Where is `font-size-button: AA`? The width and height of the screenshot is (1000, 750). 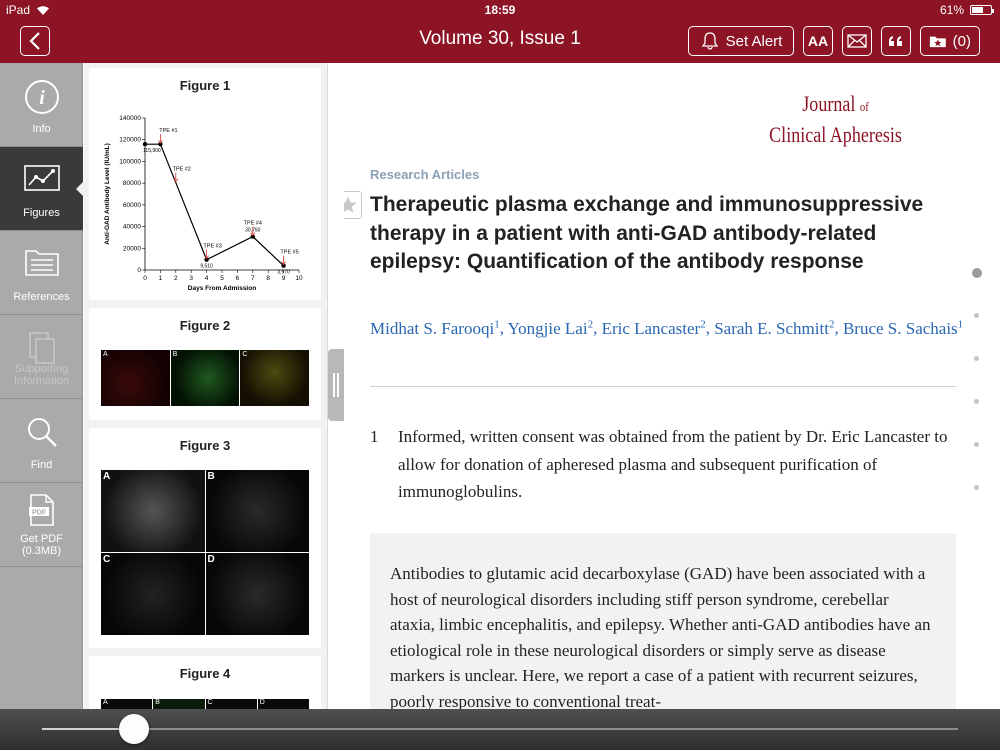
font-size-button: AA is located at coordinates (818, 41).